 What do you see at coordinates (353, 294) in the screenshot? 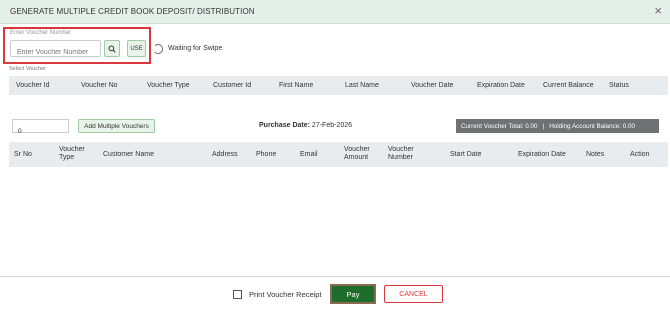
I see `pay-button: Pay` at bounding box center [353, 294].